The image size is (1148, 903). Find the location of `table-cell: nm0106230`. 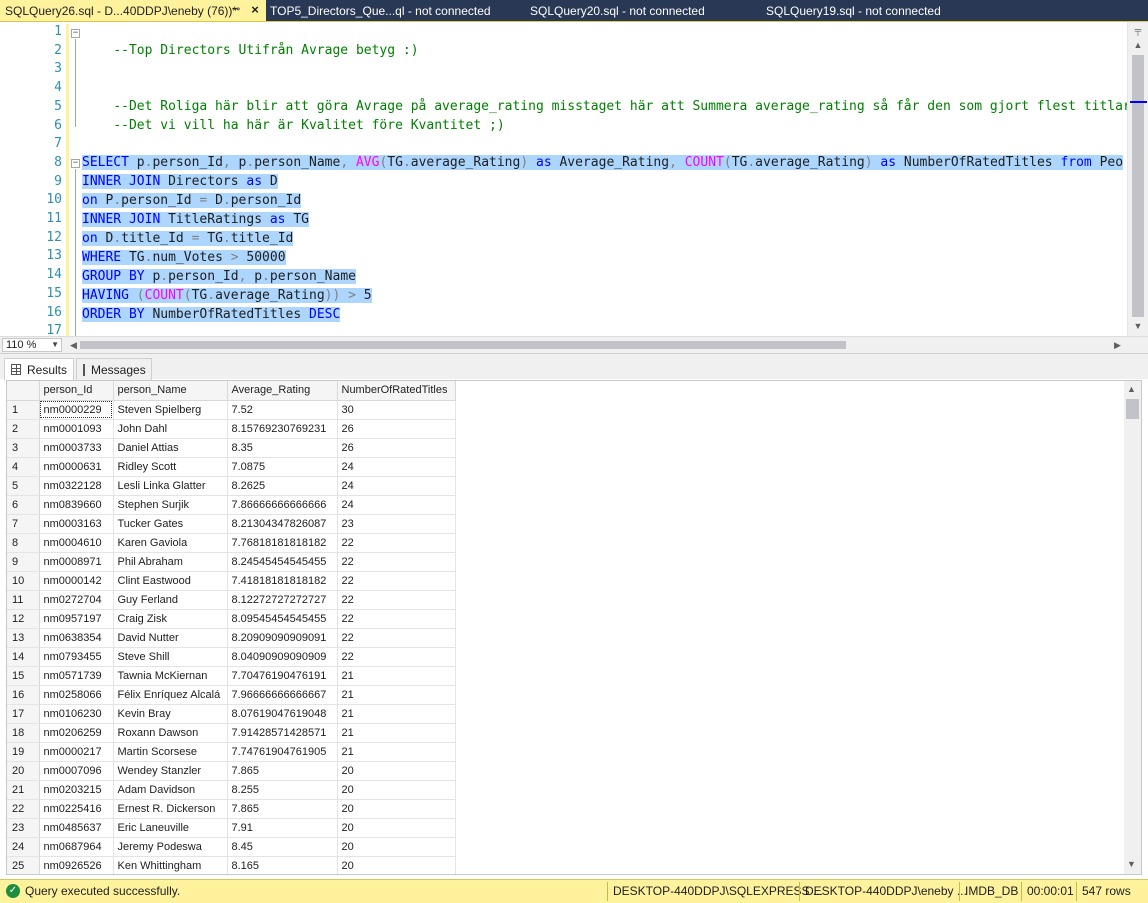

table-cell: nm0106230 is located at coordinates (76, 714).